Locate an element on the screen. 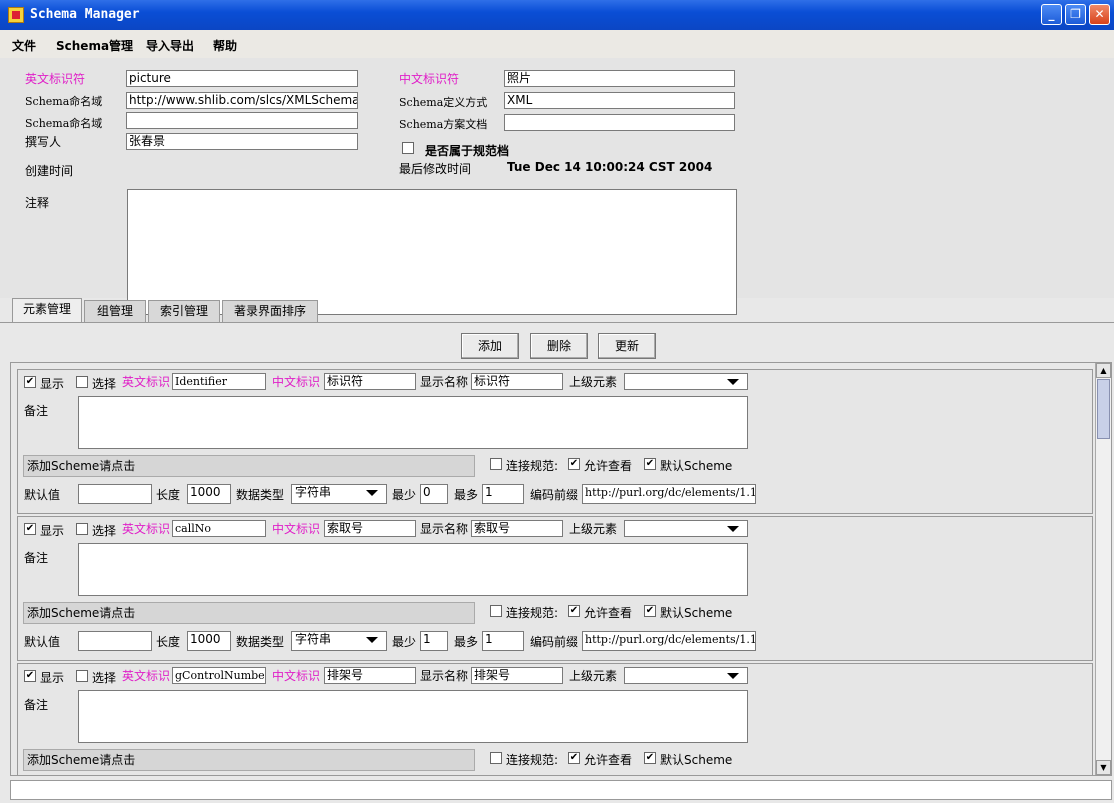 The image size is (1114, 803). min-input: 1 is located at coordinates (434, 641).